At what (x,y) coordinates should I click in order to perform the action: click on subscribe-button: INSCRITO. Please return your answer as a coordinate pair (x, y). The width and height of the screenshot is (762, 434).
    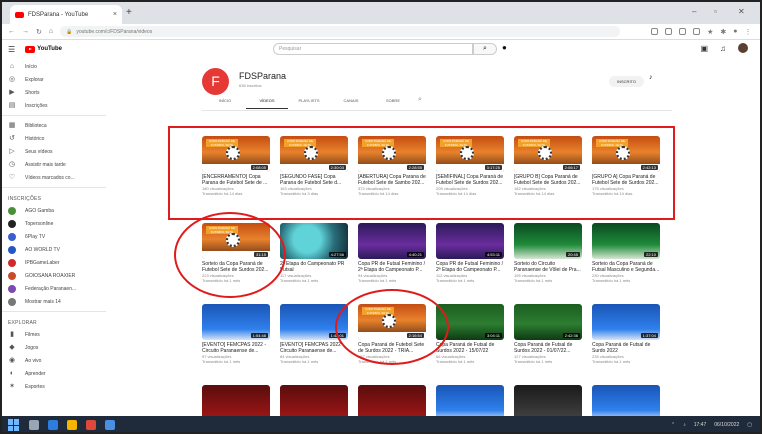
    Looking at the image, I should click on (627, 81).